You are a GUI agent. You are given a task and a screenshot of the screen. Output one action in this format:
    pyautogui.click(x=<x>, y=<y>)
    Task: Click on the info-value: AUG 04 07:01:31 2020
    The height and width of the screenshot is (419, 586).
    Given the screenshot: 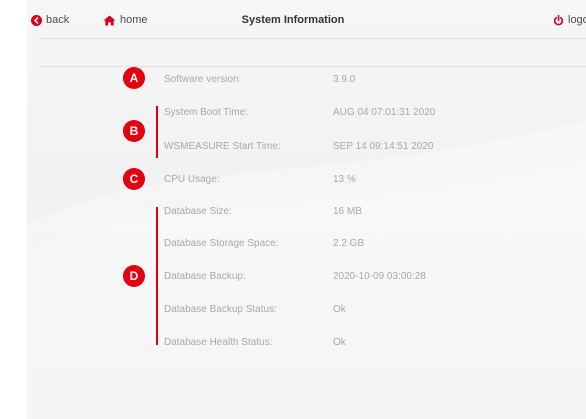 What is the action you would take?
    pyautogui.click(x=384, y=112)
    